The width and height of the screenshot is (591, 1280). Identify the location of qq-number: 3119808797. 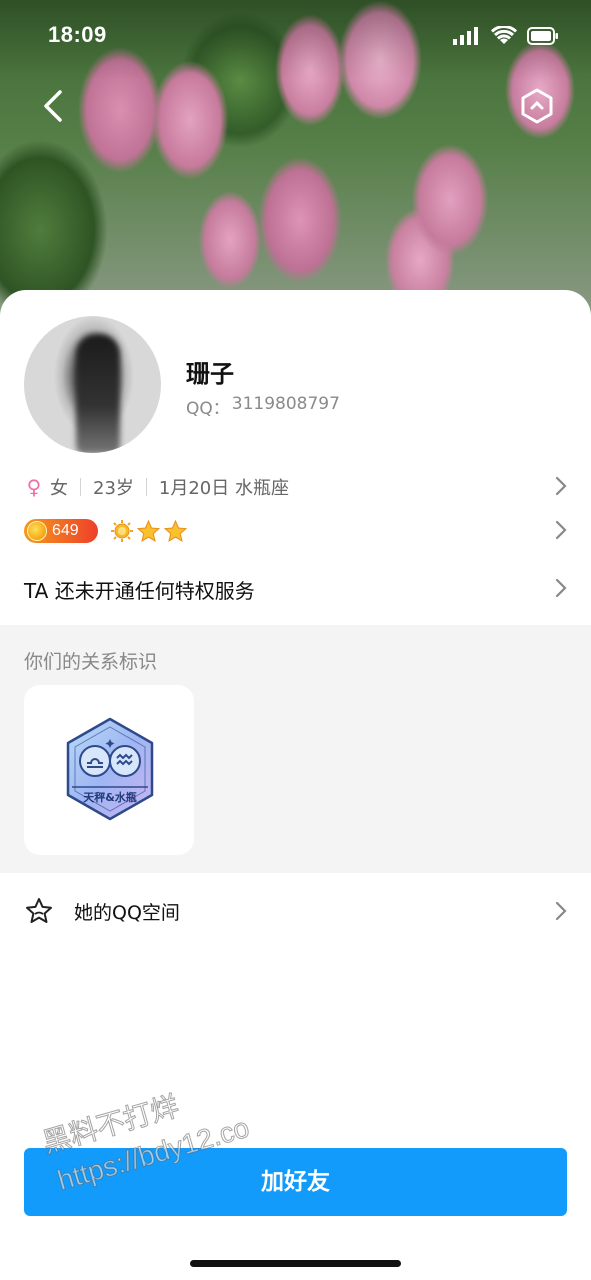
(285, 404).